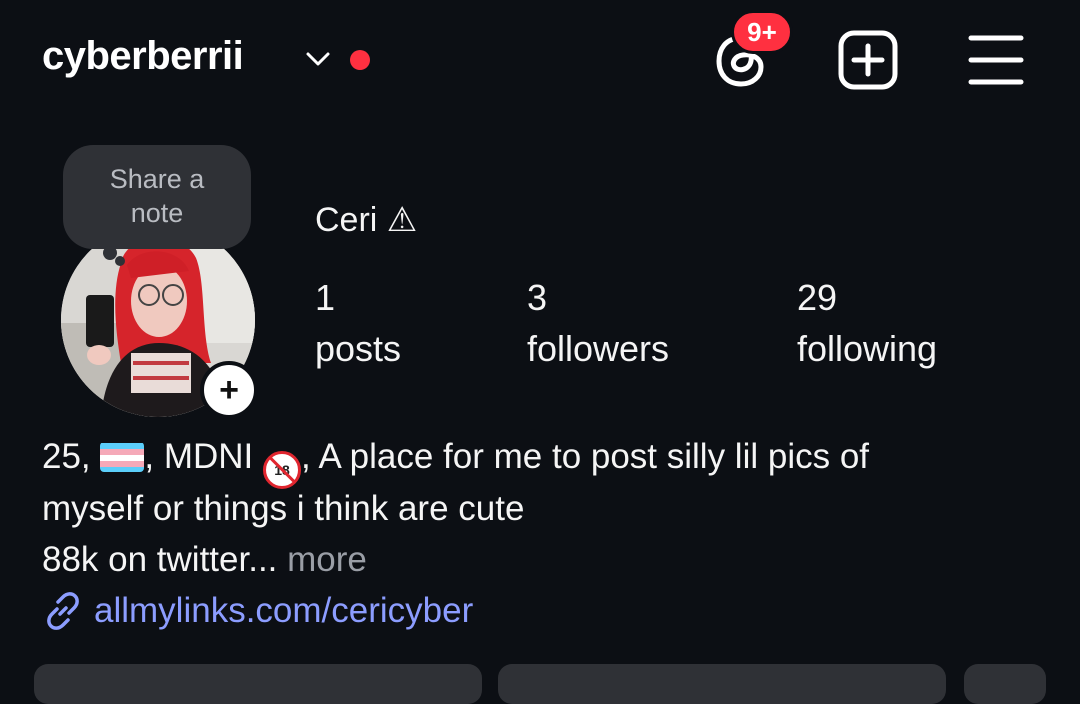 The width and height of the screenshot is (1080, 704). Describe the element at coordinates (1005, 684) in the screenshot. I see `add-person-button` at that location.